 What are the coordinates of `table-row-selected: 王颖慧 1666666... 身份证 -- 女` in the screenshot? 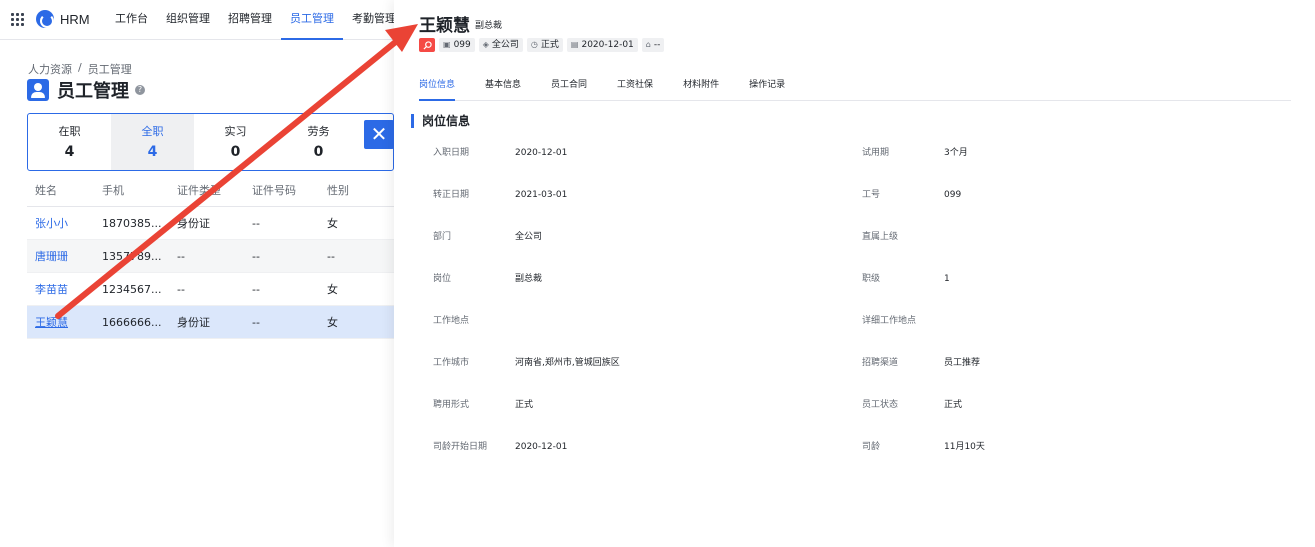 It's located at (210, 322).